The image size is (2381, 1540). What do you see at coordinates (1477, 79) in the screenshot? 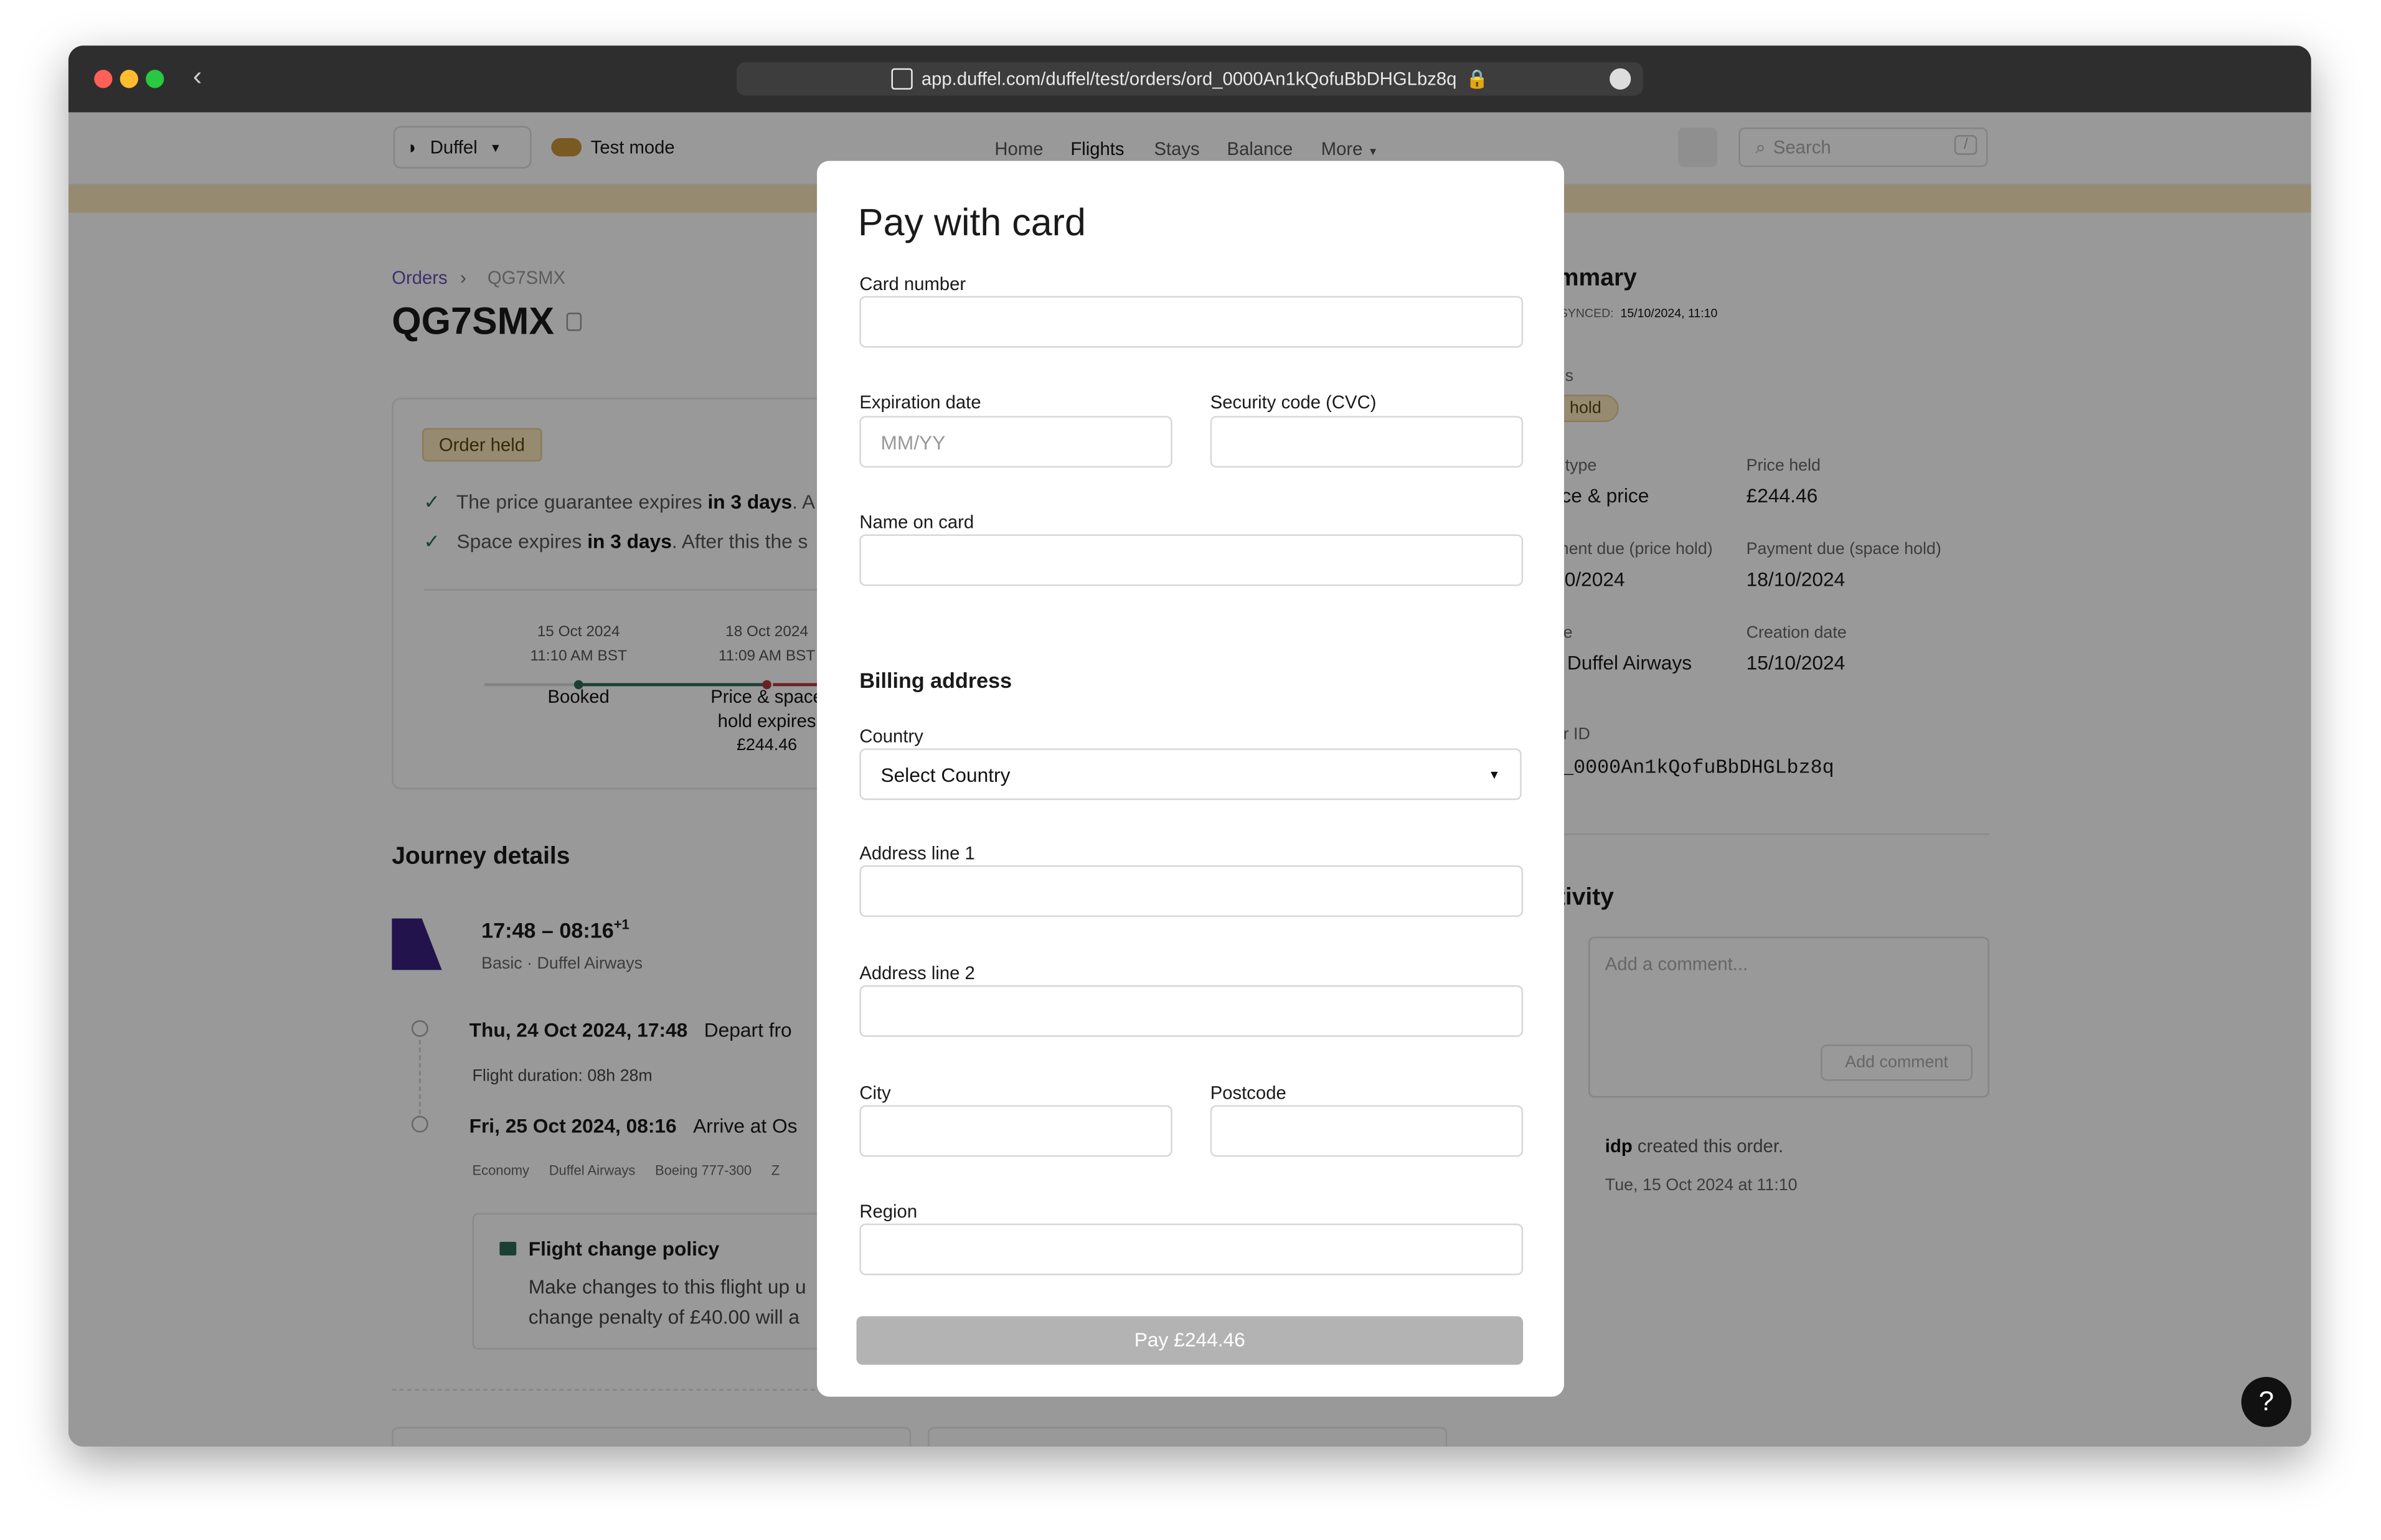
I see `lock-icon: 🔒` at bounding box center [1477, 79].